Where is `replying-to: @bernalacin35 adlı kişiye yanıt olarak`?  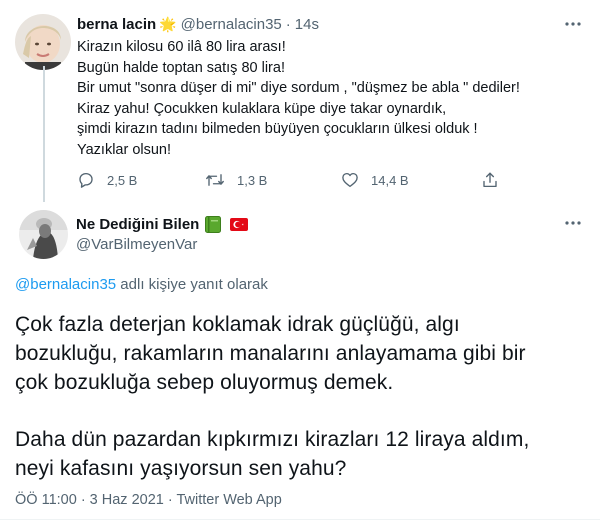
replying-to: @bernalacin35 adlı kişiye yanıt olarak is located at coordinates (141, 284).